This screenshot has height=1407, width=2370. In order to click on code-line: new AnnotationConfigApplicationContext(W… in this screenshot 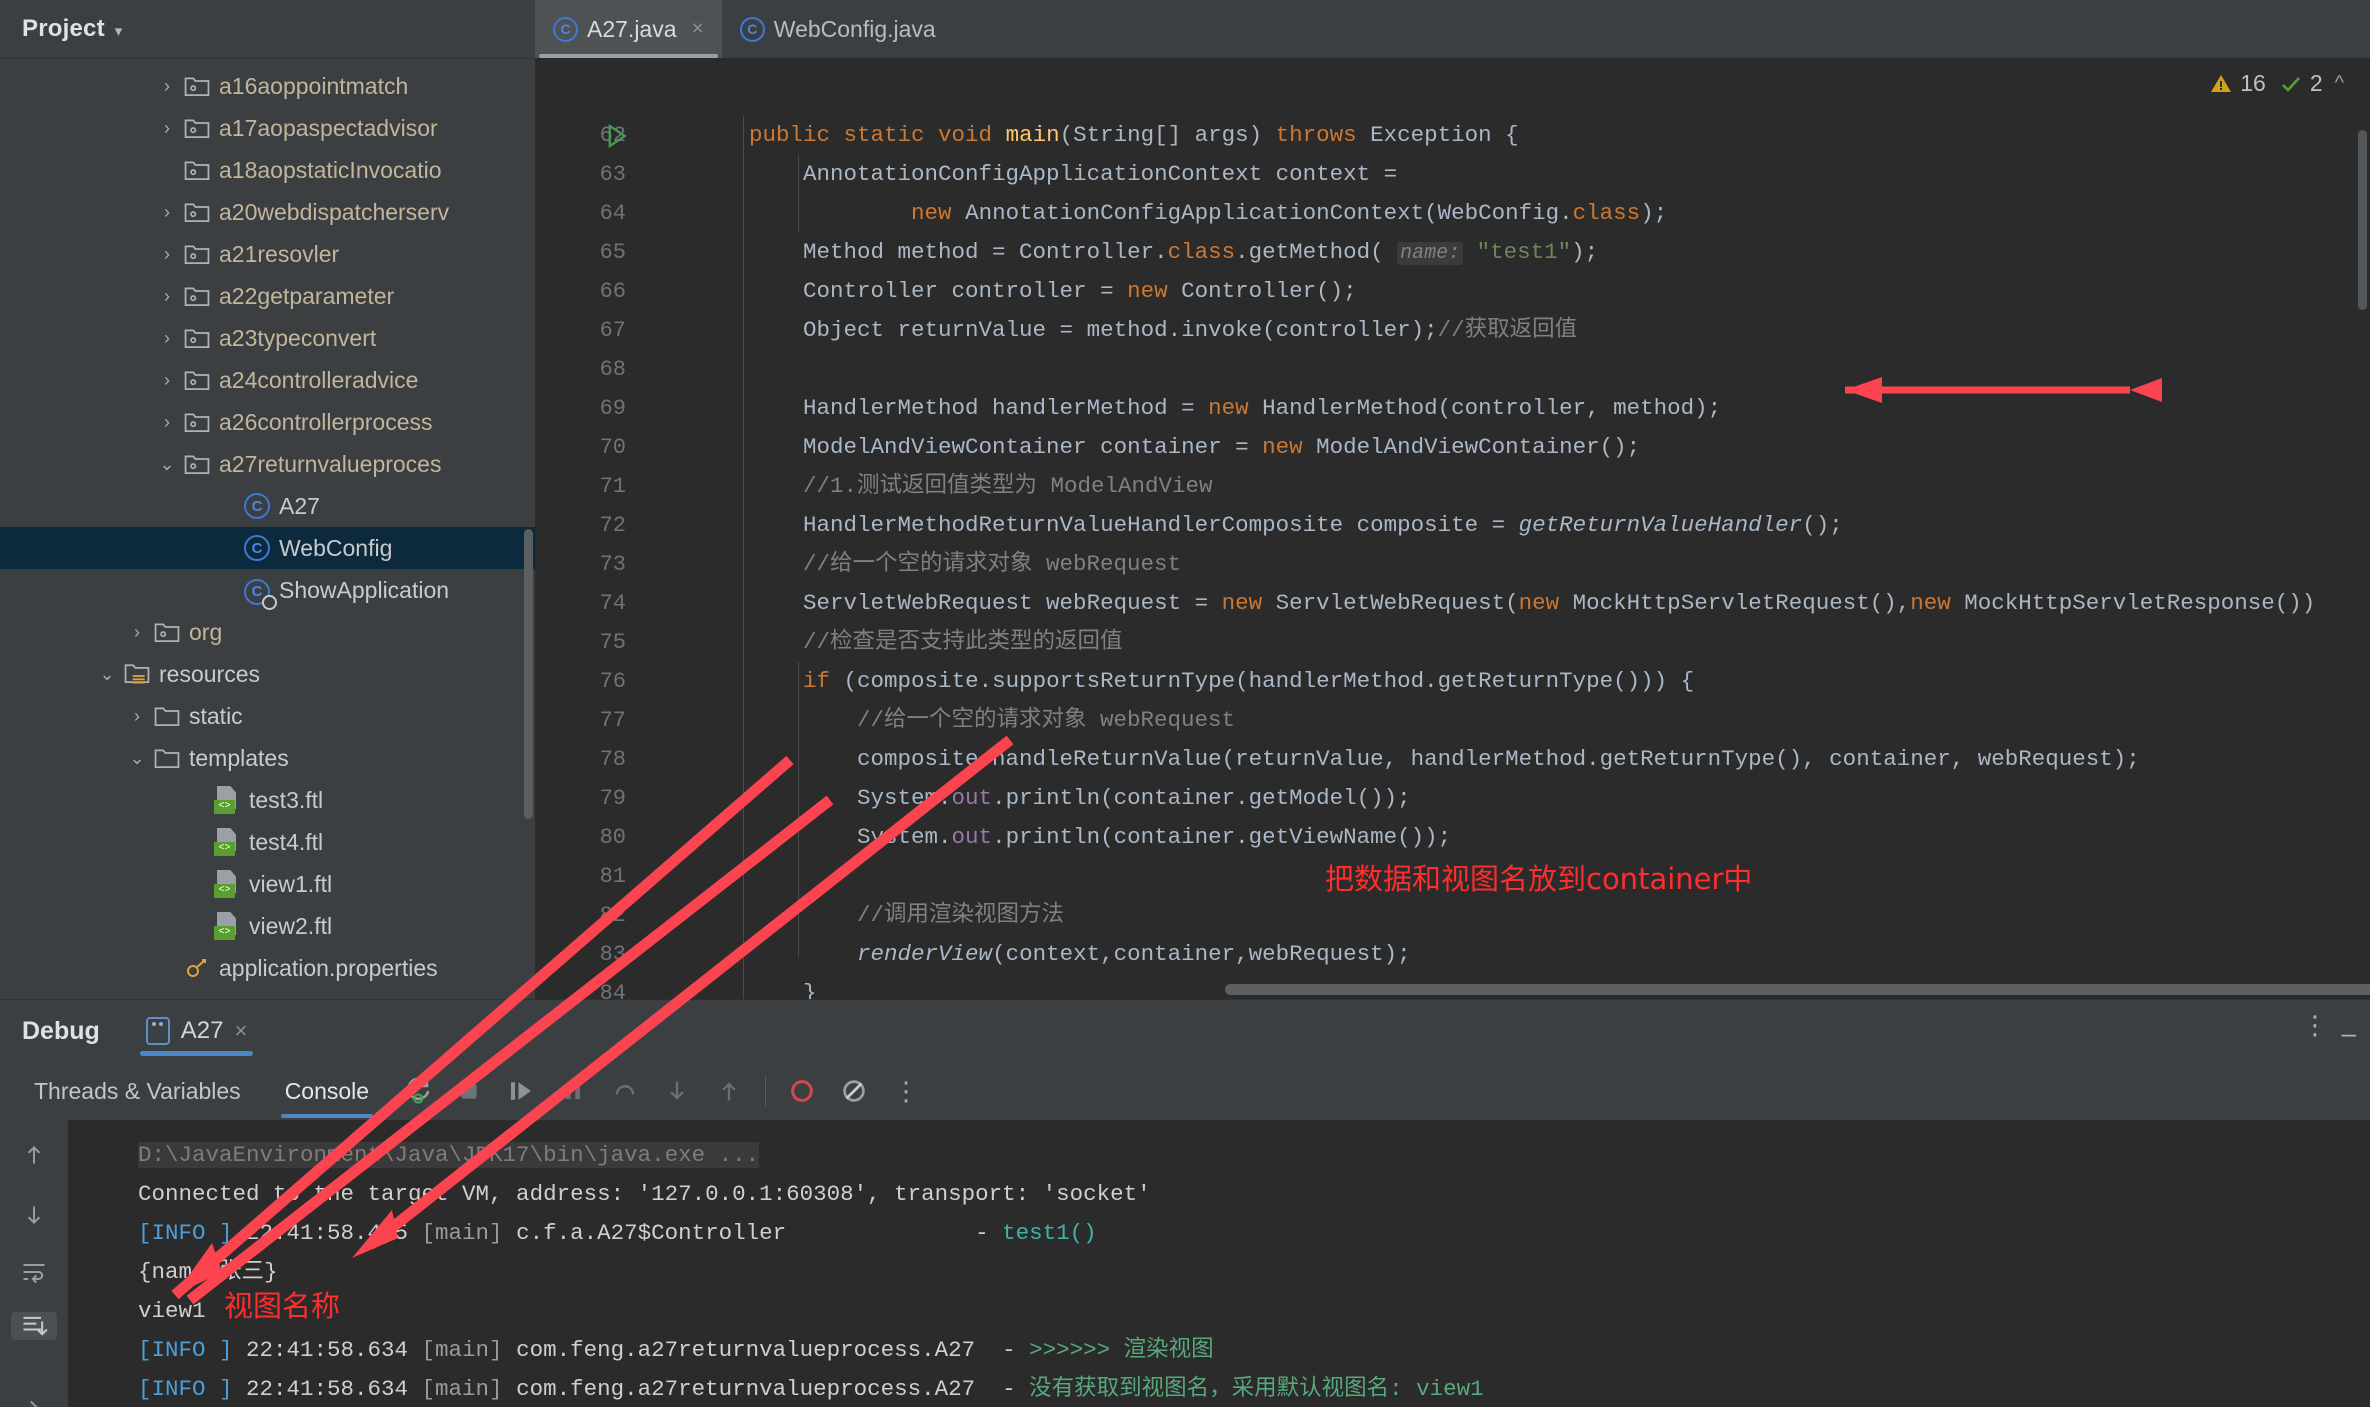, I will do `click(1505, 213)`.